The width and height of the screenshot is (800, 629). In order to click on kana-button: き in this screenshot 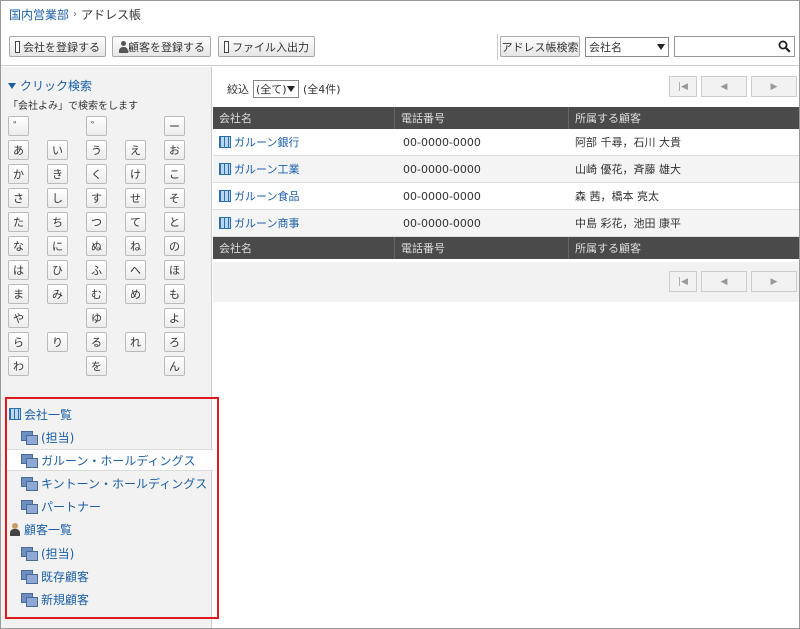, I will do `click(57, 174)`.